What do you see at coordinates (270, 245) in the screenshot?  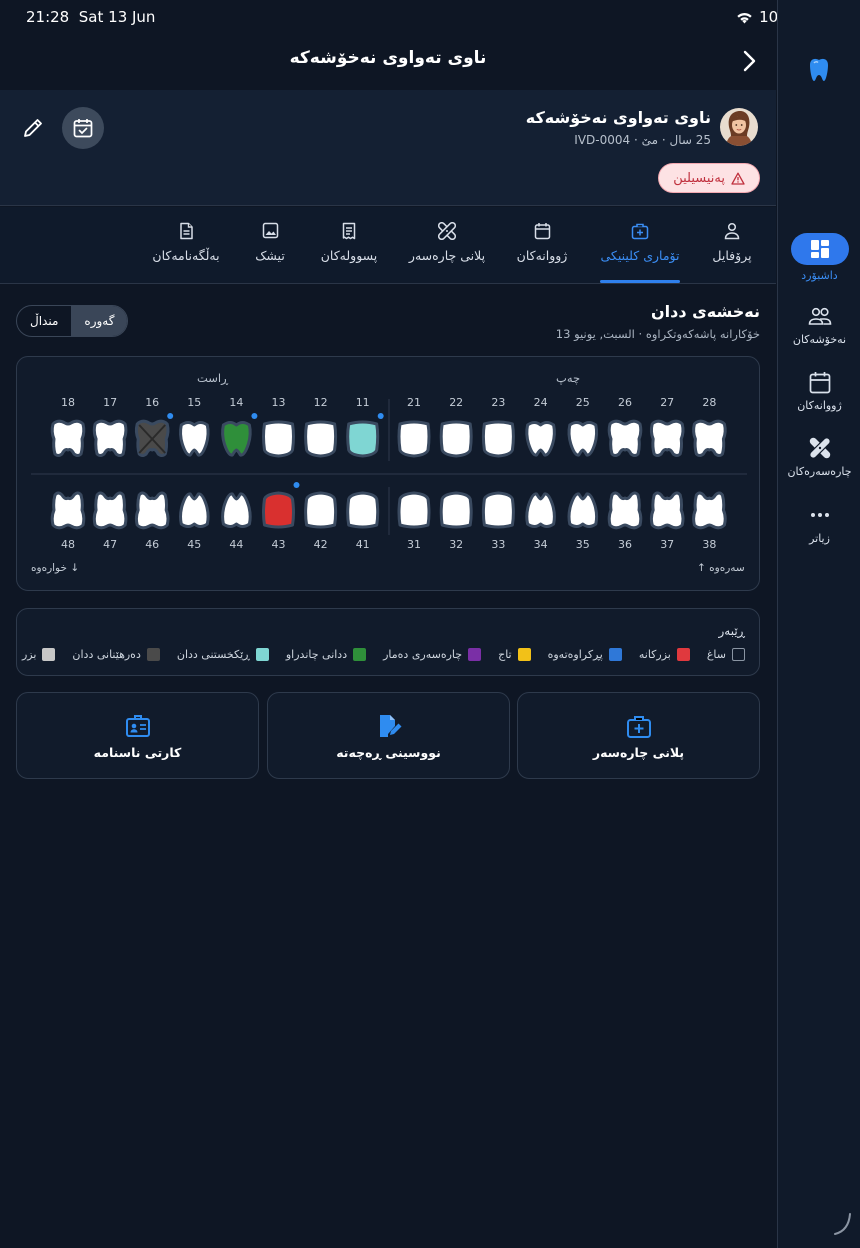 I see `tab-xray: تیشک` at bounding box center [270, 245].